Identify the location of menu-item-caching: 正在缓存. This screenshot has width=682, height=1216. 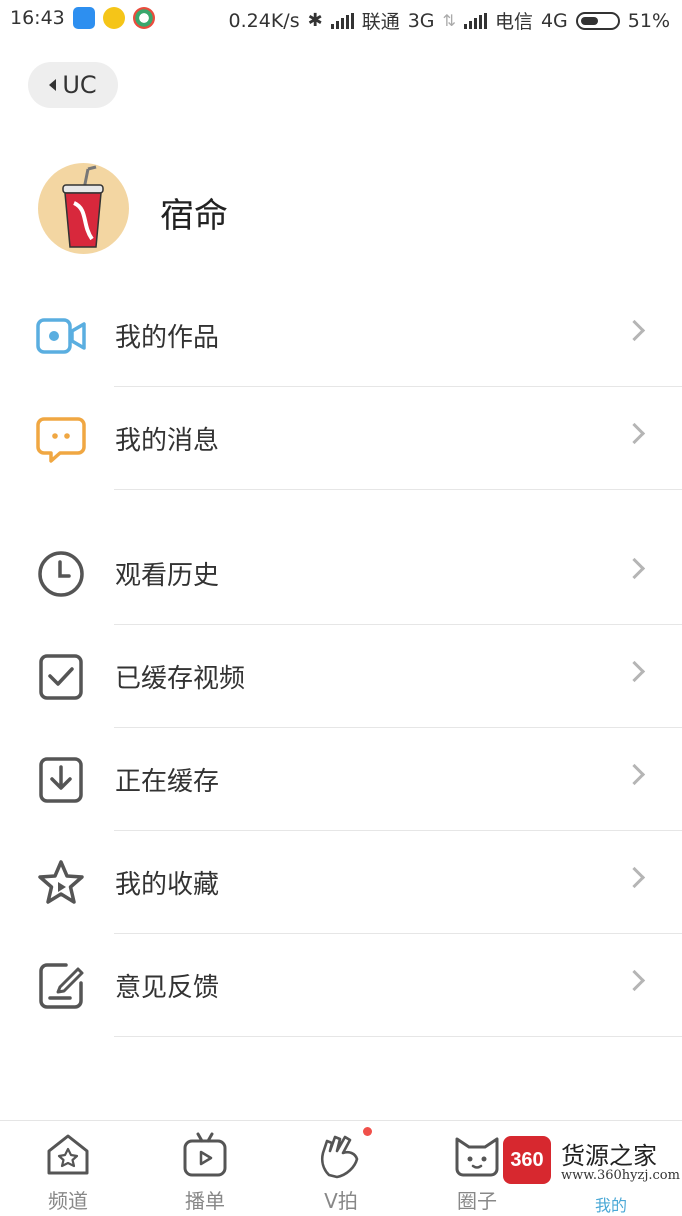
(341, 779).